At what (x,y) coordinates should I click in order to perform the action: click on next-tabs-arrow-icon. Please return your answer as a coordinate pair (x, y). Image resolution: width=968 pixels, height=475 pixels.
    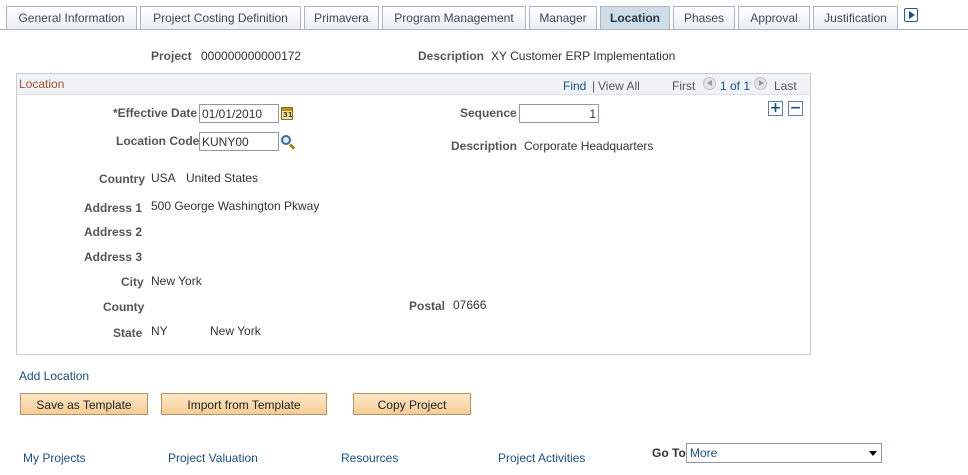
    Looking at the image, I should click on (911, 15).